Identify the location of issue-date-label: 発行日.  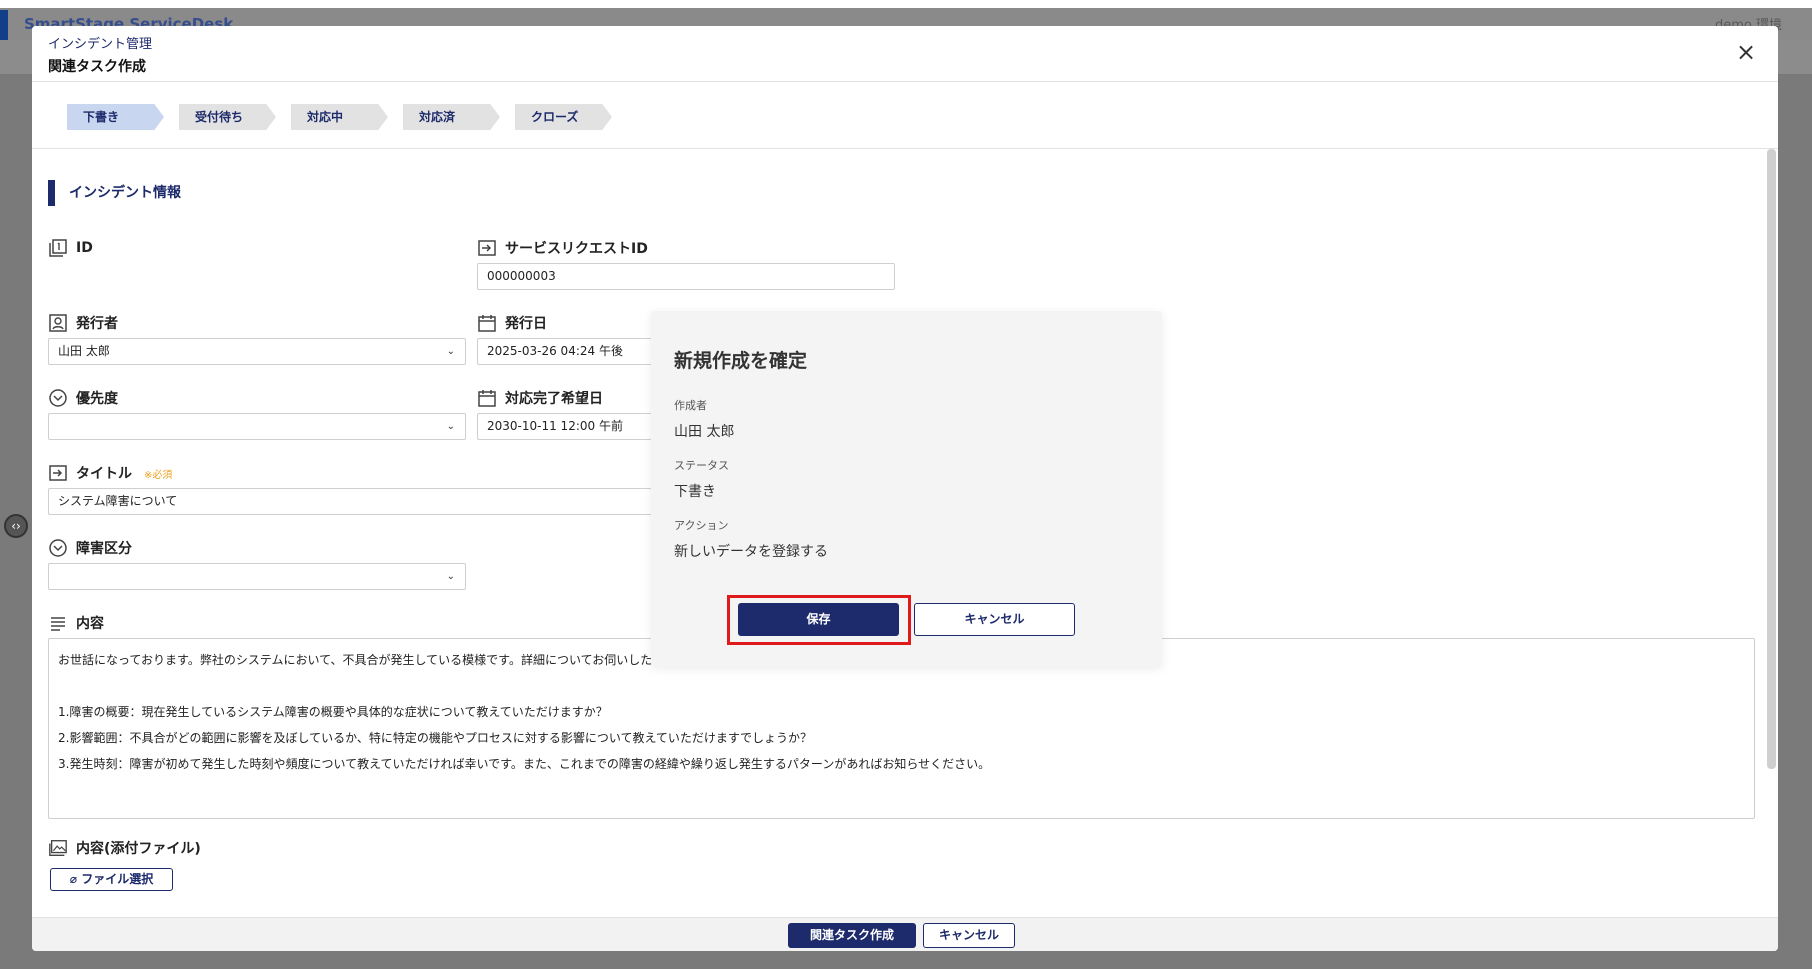
(512, 323).